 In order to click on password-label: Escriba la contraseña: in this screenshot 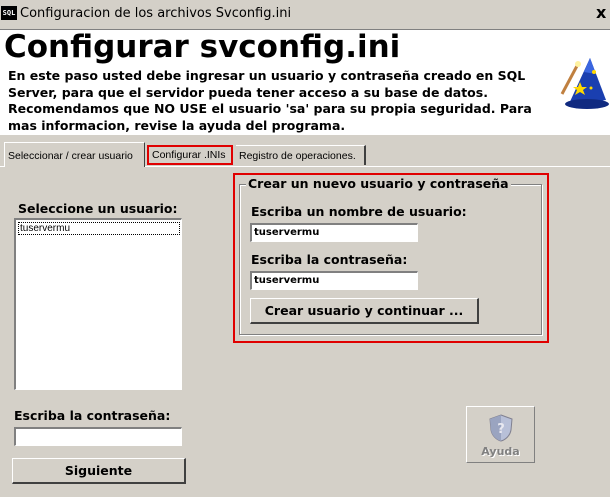, I will do `click(92, 415)`.